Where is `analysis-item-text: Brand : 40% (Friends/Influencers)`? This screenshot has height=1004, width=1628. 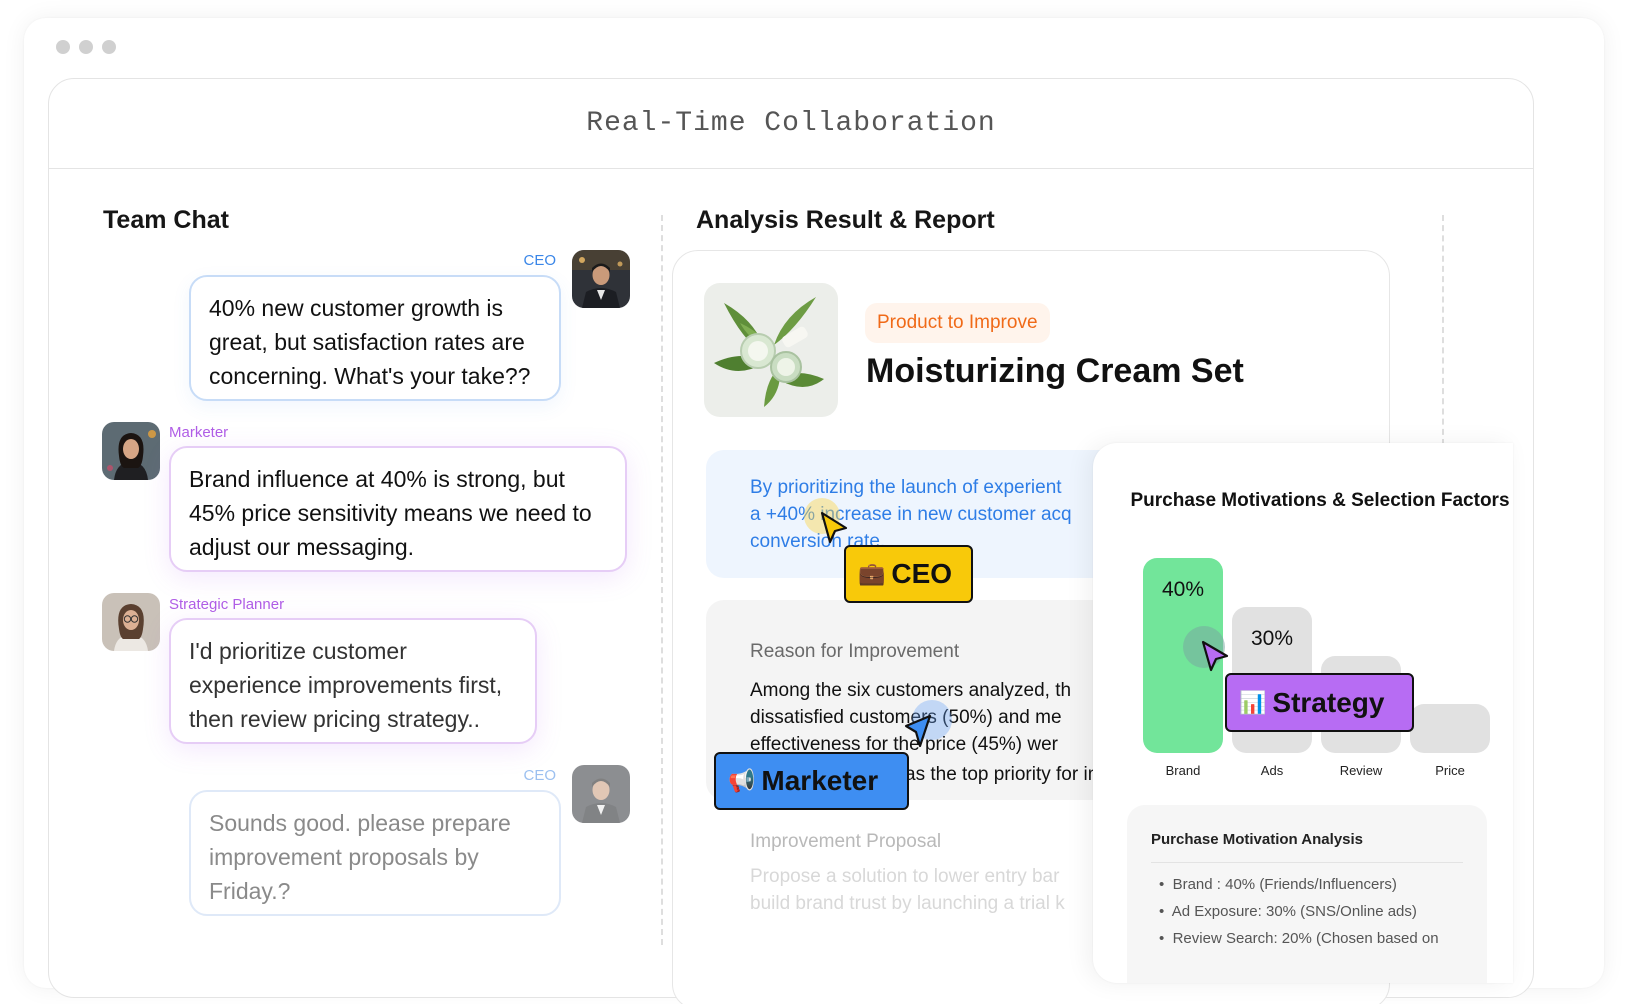
analysis-item-text: Brand : 40% (Friends/Influencers) is located at coordinates (1284, 884).